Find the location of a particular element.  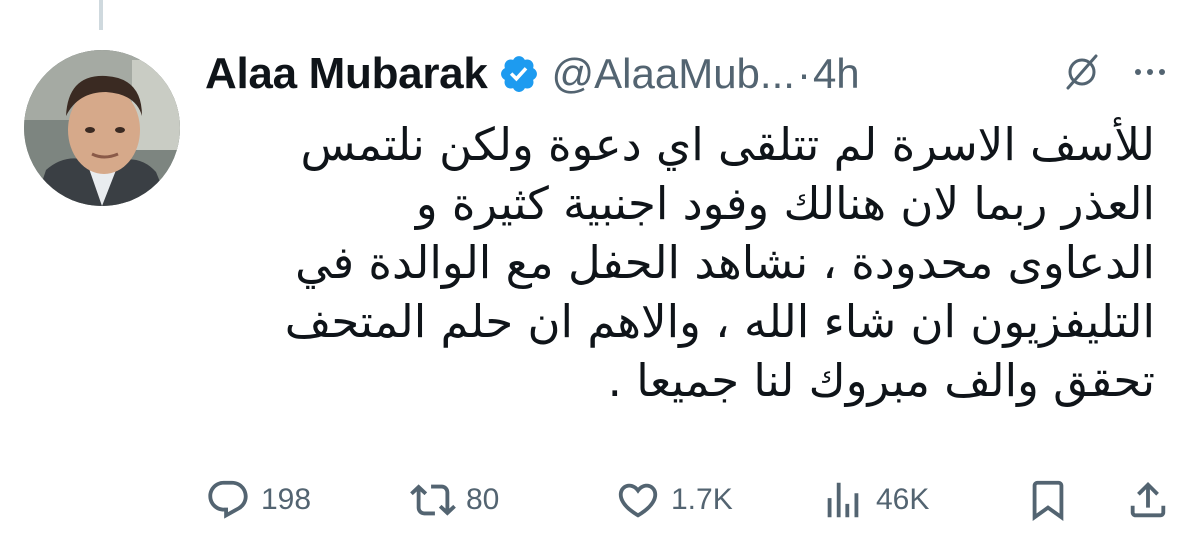

like-button: 1.7K is located at coordinates (674, 500).